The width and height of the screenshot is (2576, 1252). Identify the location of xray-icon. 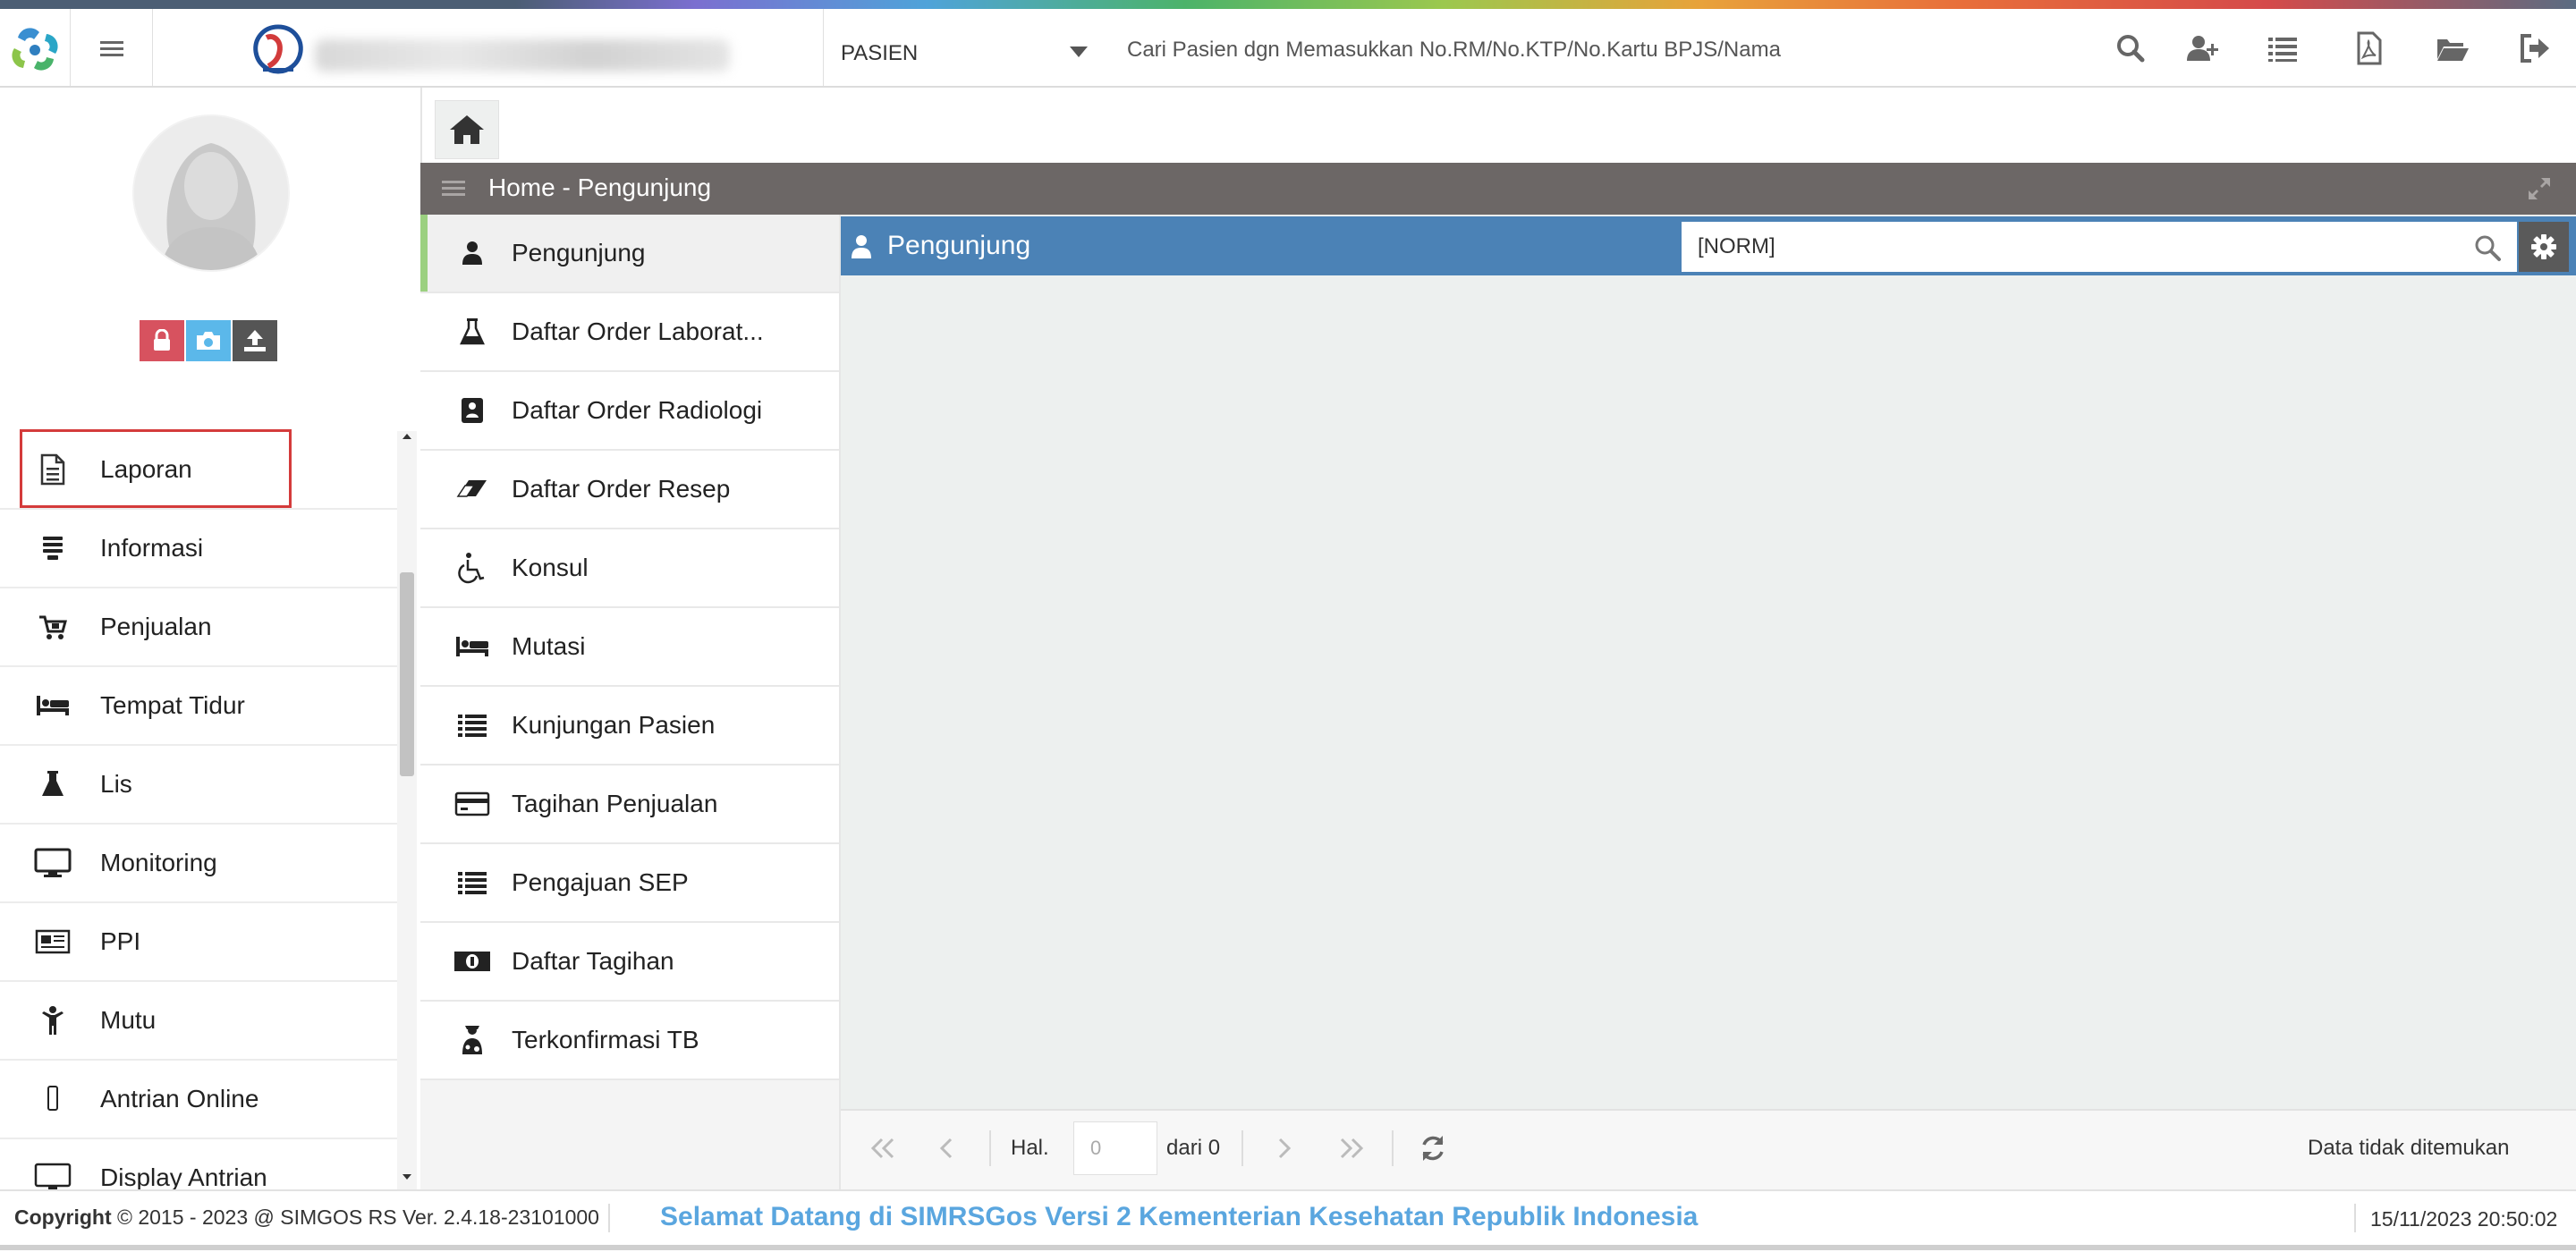
(472, 410).